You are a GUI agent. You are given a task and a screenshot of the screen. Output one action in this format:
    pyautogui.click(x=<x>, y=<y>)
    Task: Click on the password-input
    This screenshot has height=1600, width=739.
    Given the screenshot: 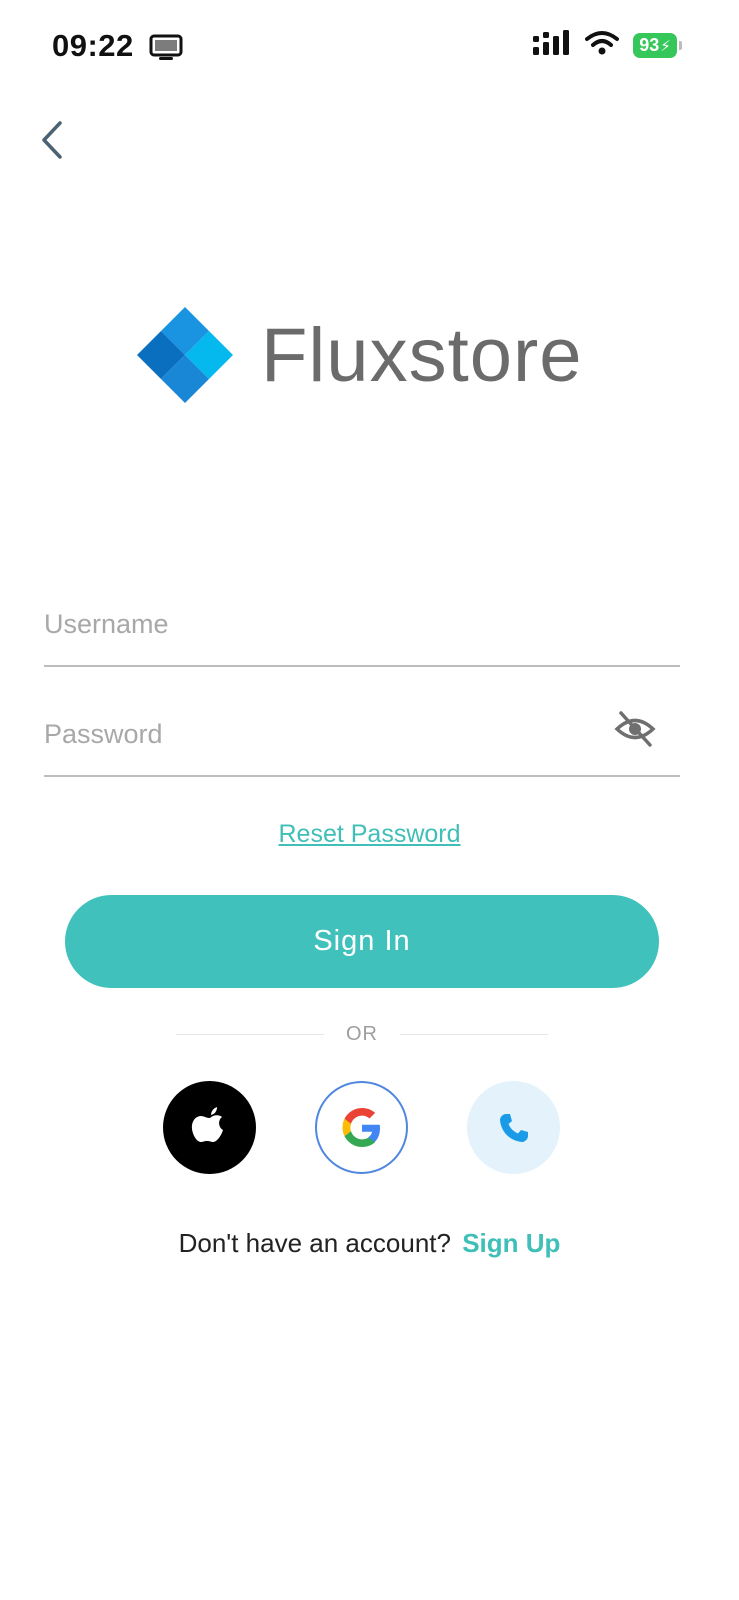 What is the action you would take?
    pyautogui.click(x=362, y=734)
    